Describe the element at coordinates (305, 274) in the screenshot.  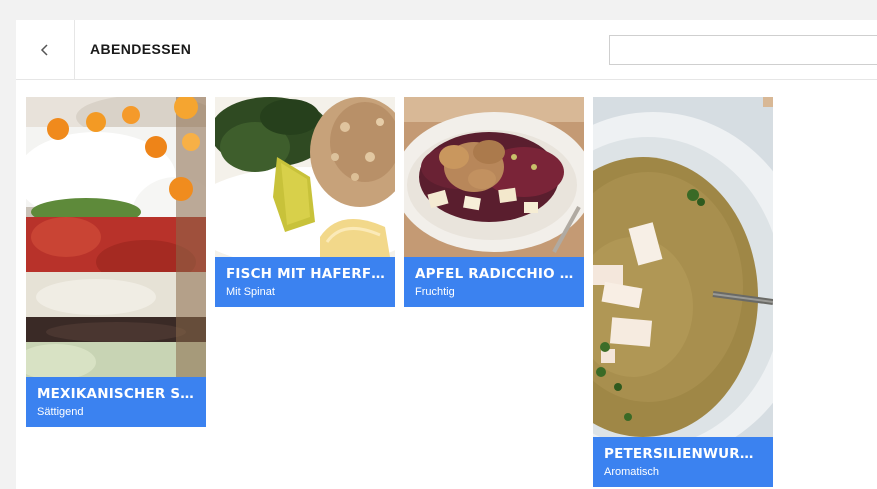
I see `recipe-title: FISCH MIT HAFERFLOCKEN` at that location.